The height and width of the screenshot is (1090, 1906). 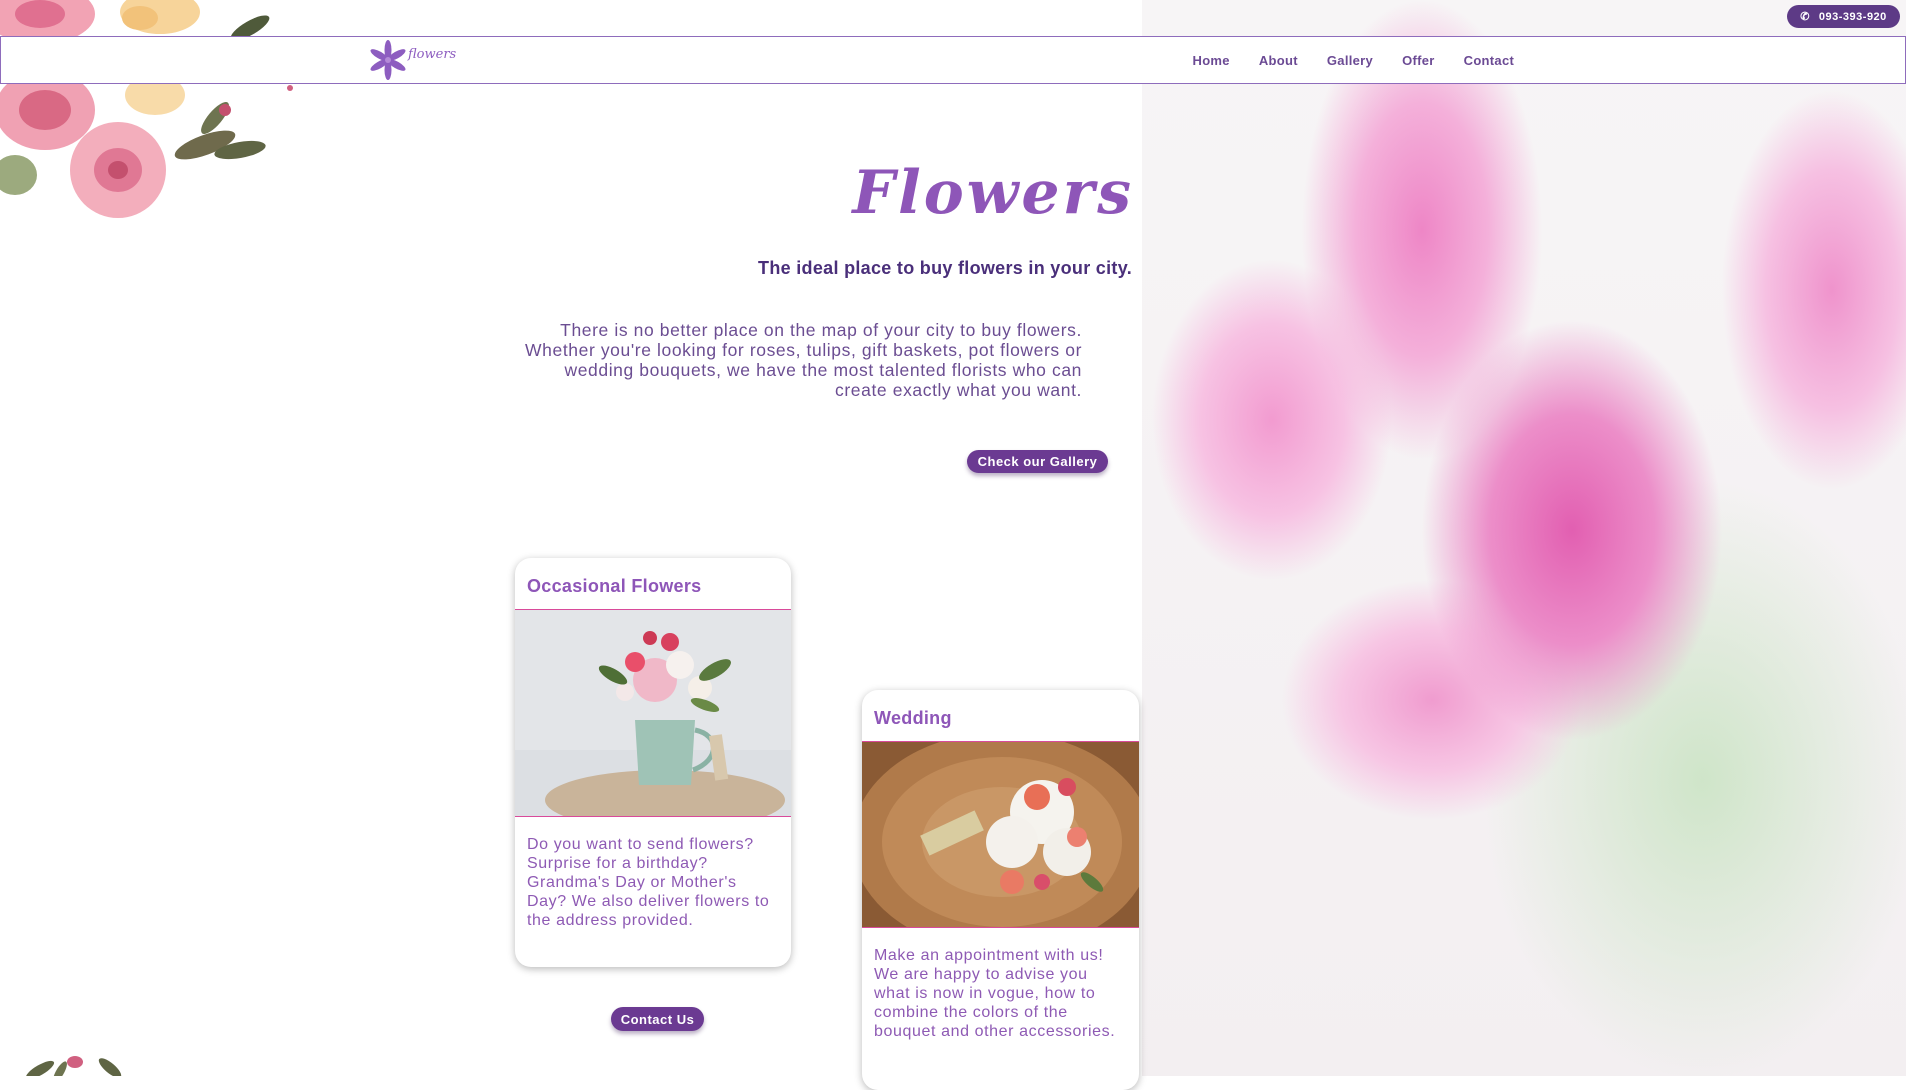 I want to click on check-gallery-button: Check our Gallery, so click(x=1037, y=461).